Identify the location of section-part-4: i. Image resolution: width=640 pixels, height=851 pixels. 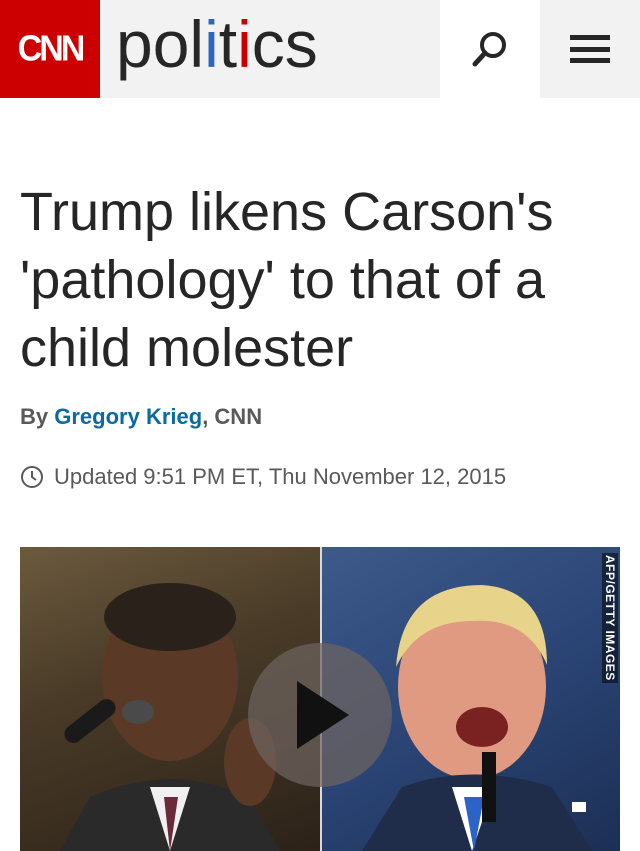
(244, 44).